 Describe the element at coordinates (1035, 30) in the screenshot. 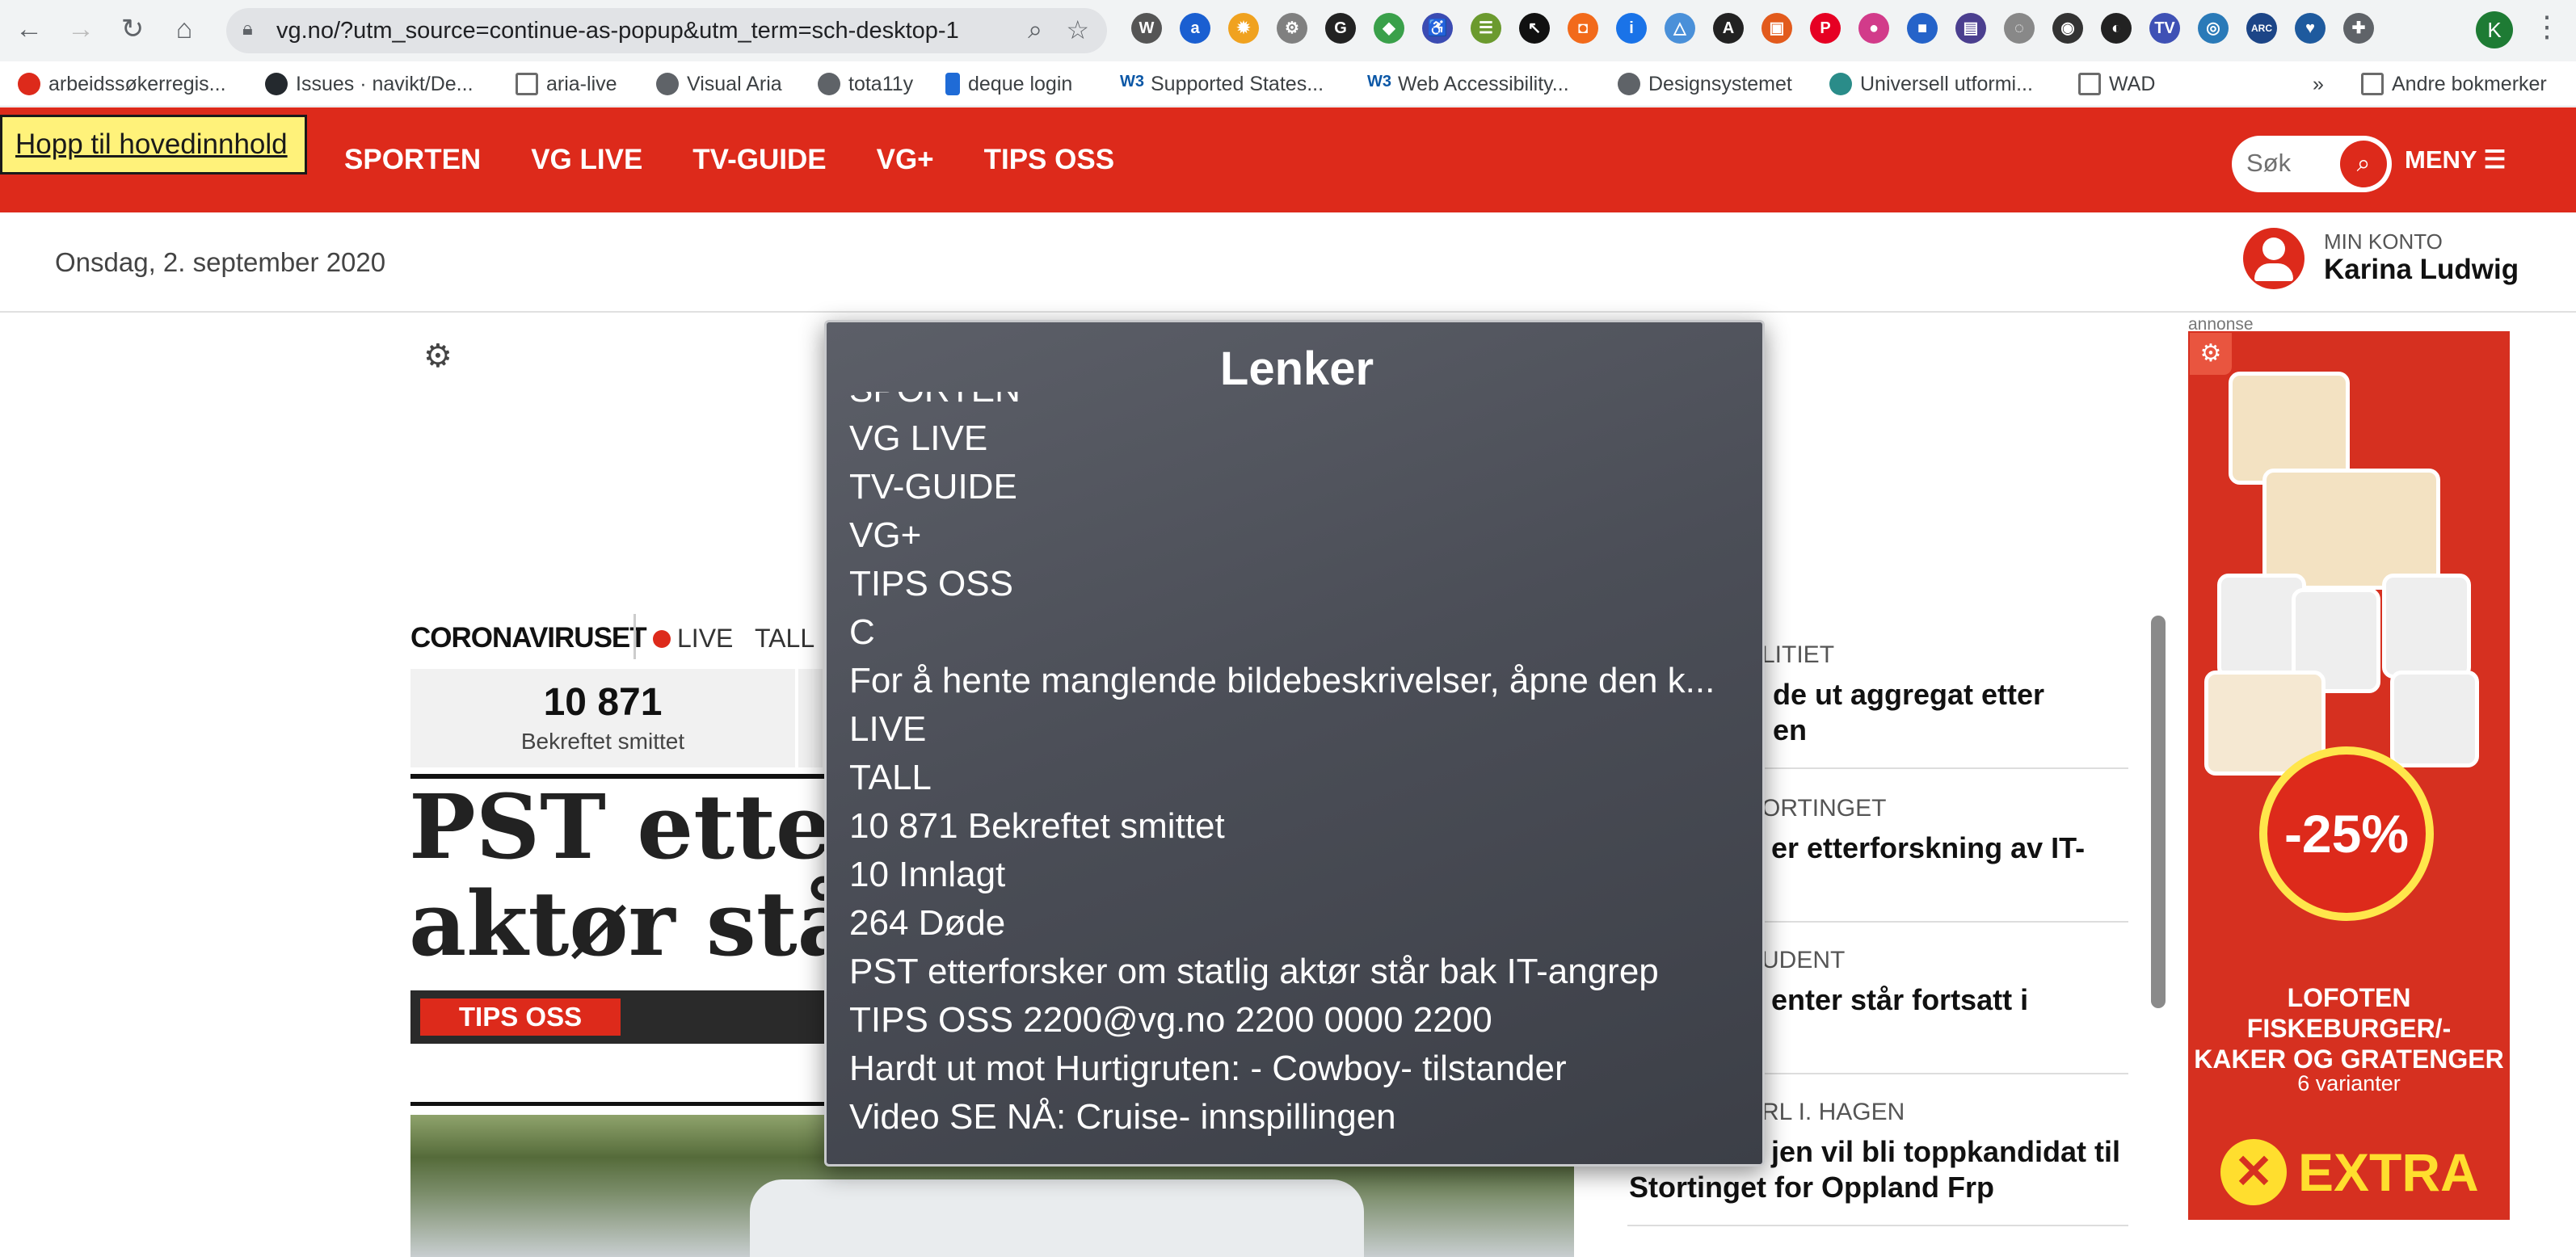

I see `zoom-icon: ⌕` at that location.